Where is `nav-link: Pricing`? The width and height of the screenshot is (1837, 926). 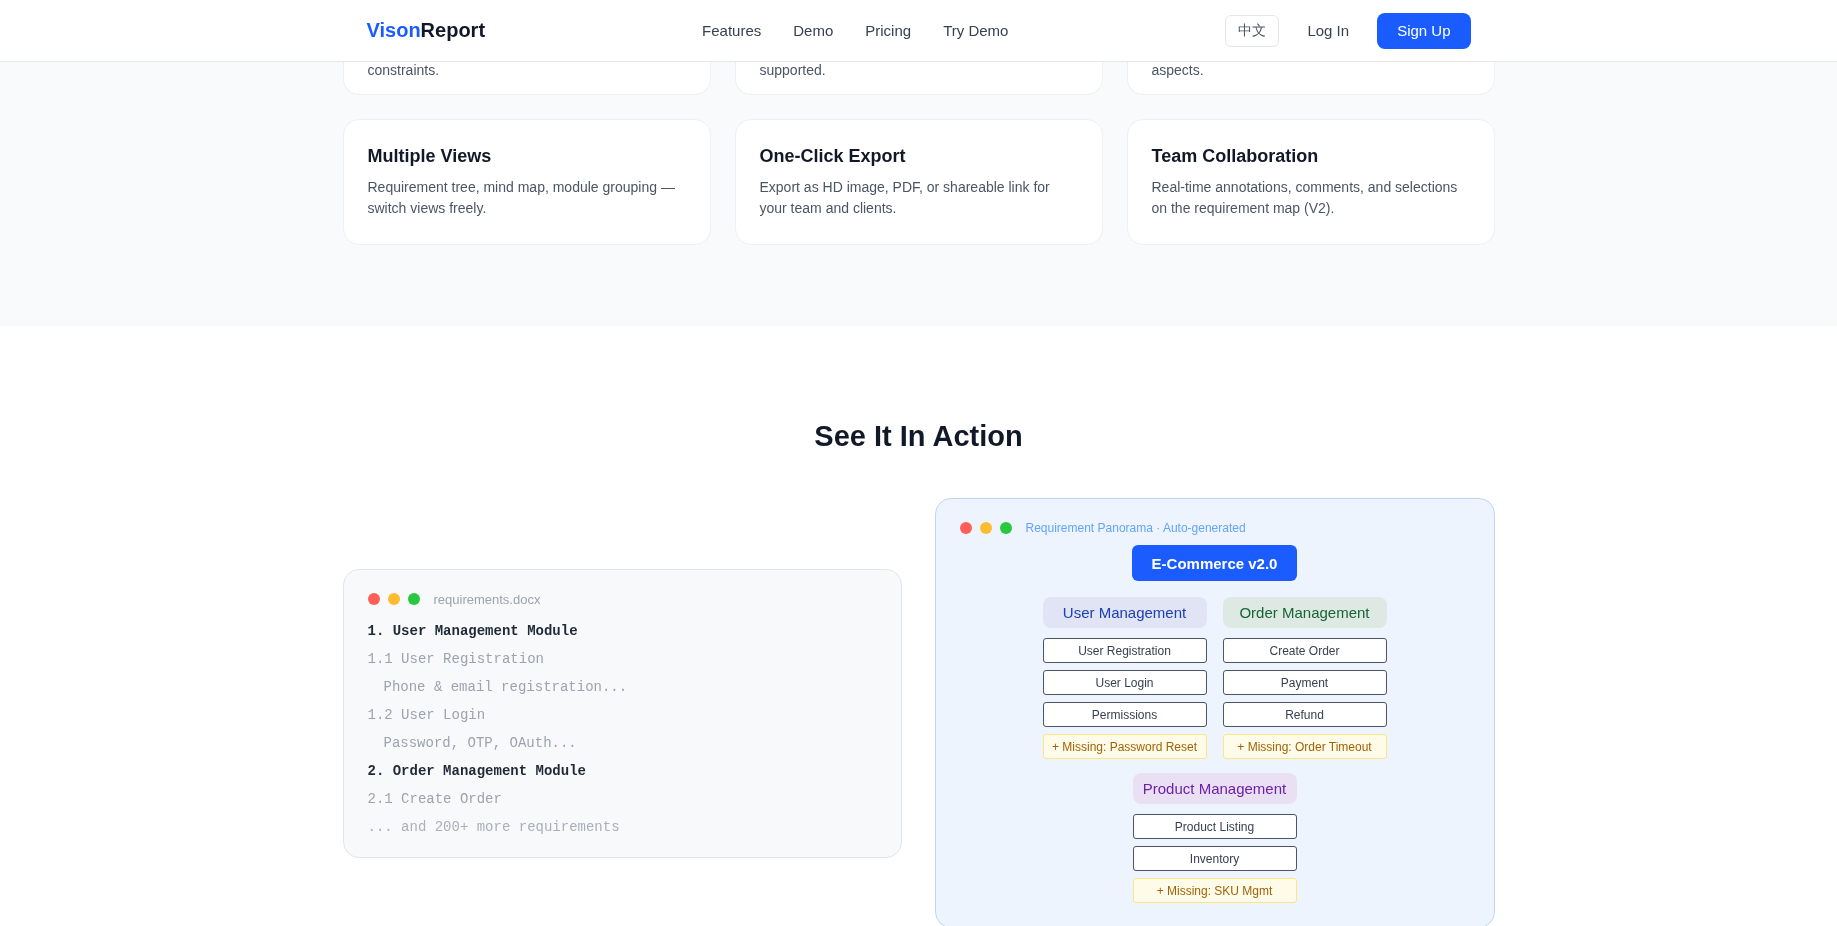 nav-link: Pricing is located at coordinates (888, 30).